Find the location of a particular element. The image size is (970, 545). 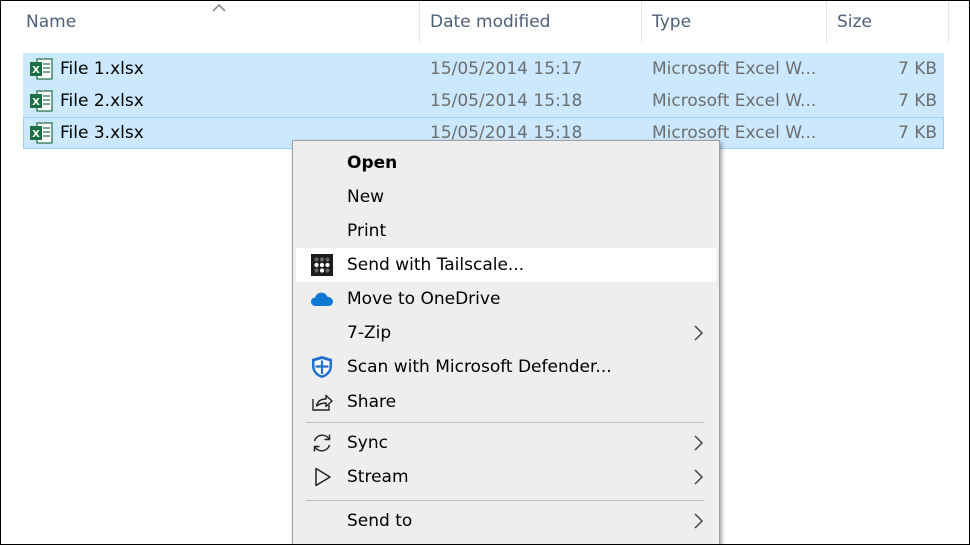

defender-shield-icon is located at coordinates (322, 367).